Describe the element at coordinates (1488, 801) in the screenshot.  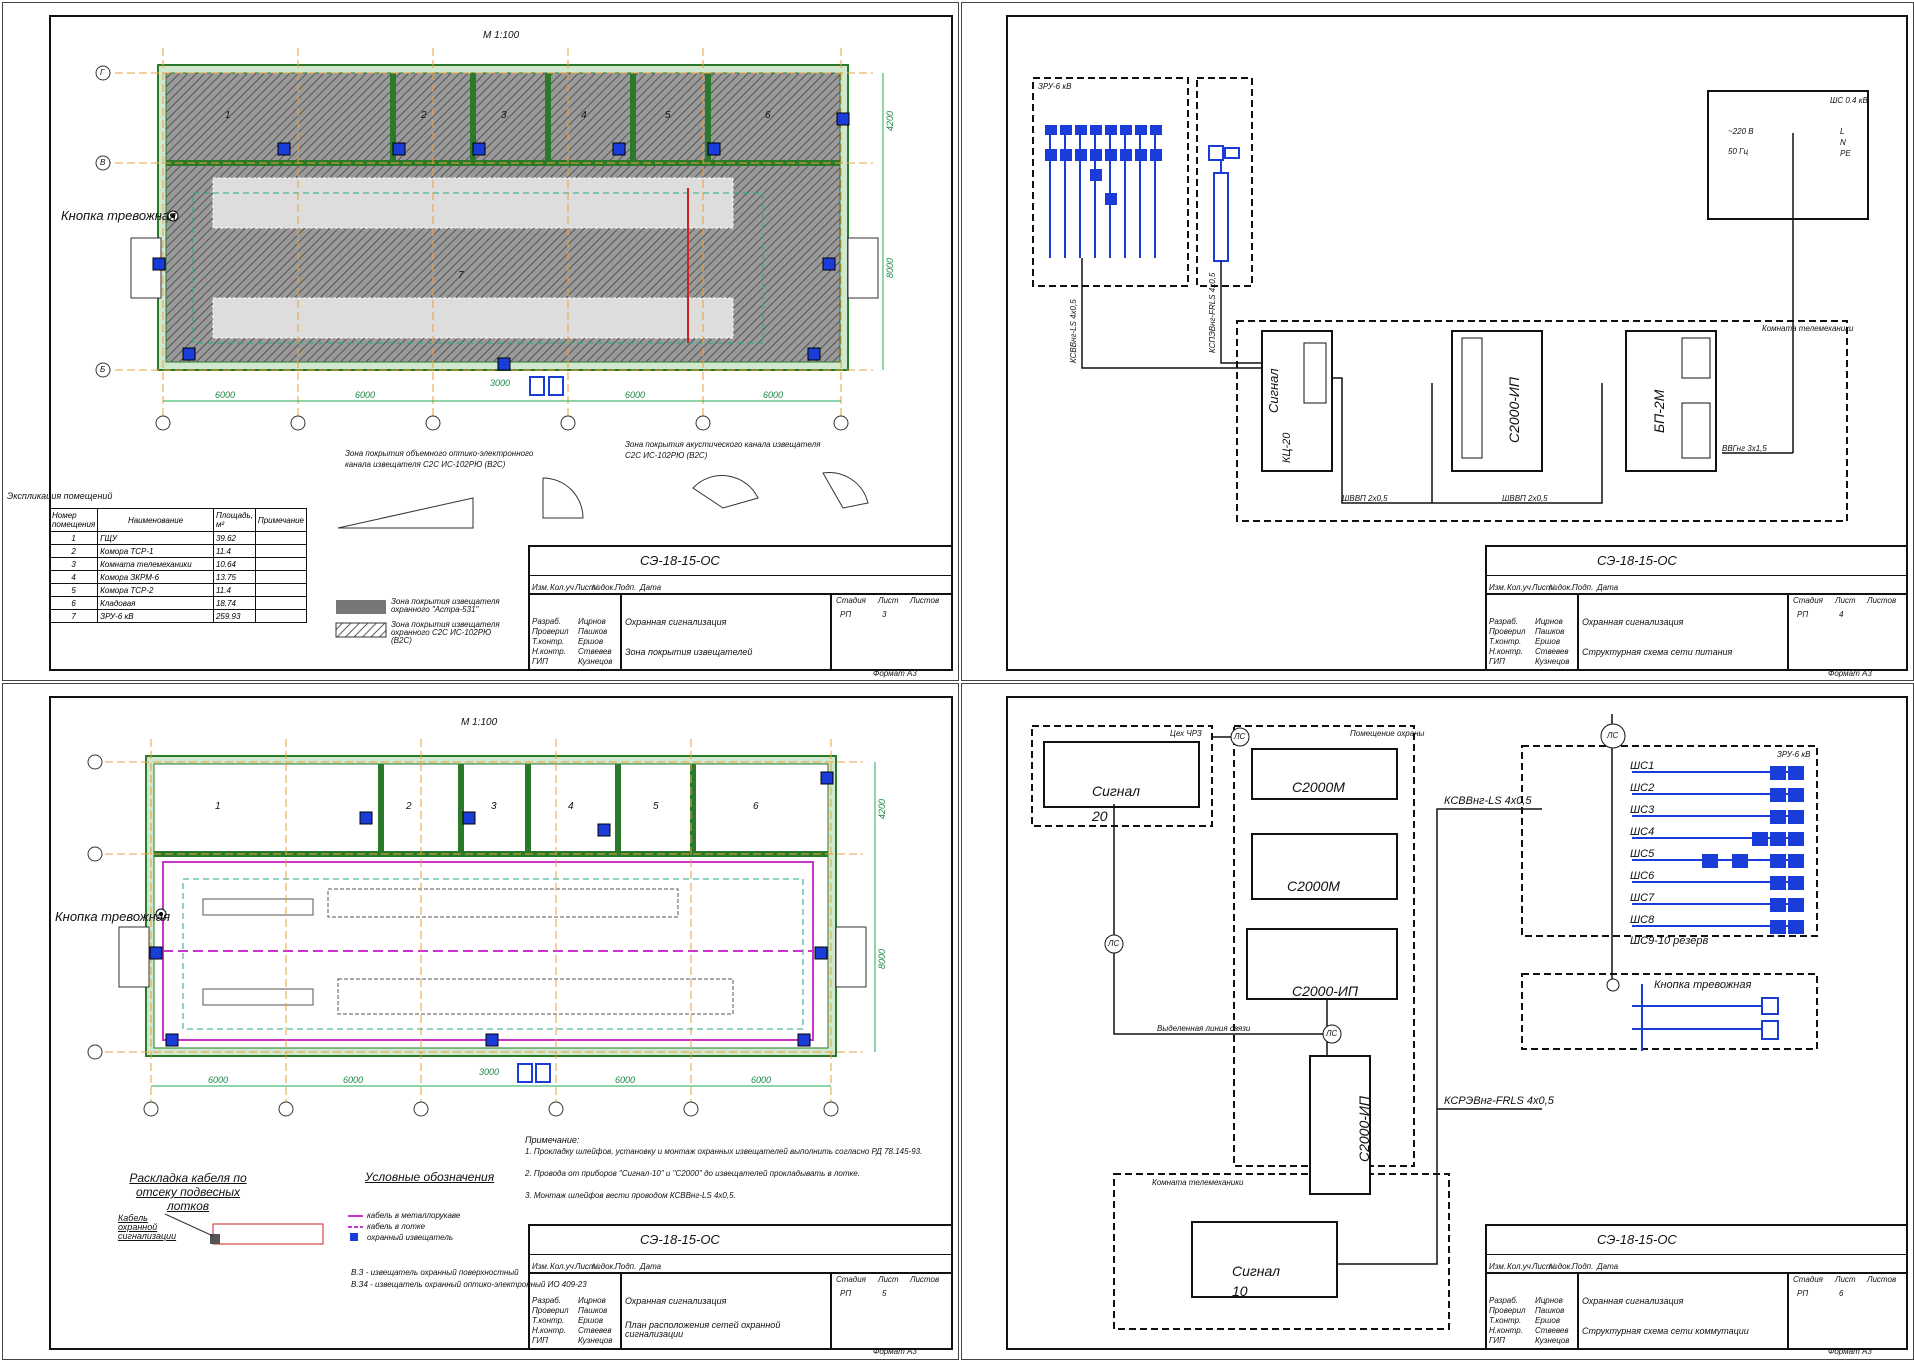
I see `cable-label-1: КСВВнг-LS 4х0,5` at that location.